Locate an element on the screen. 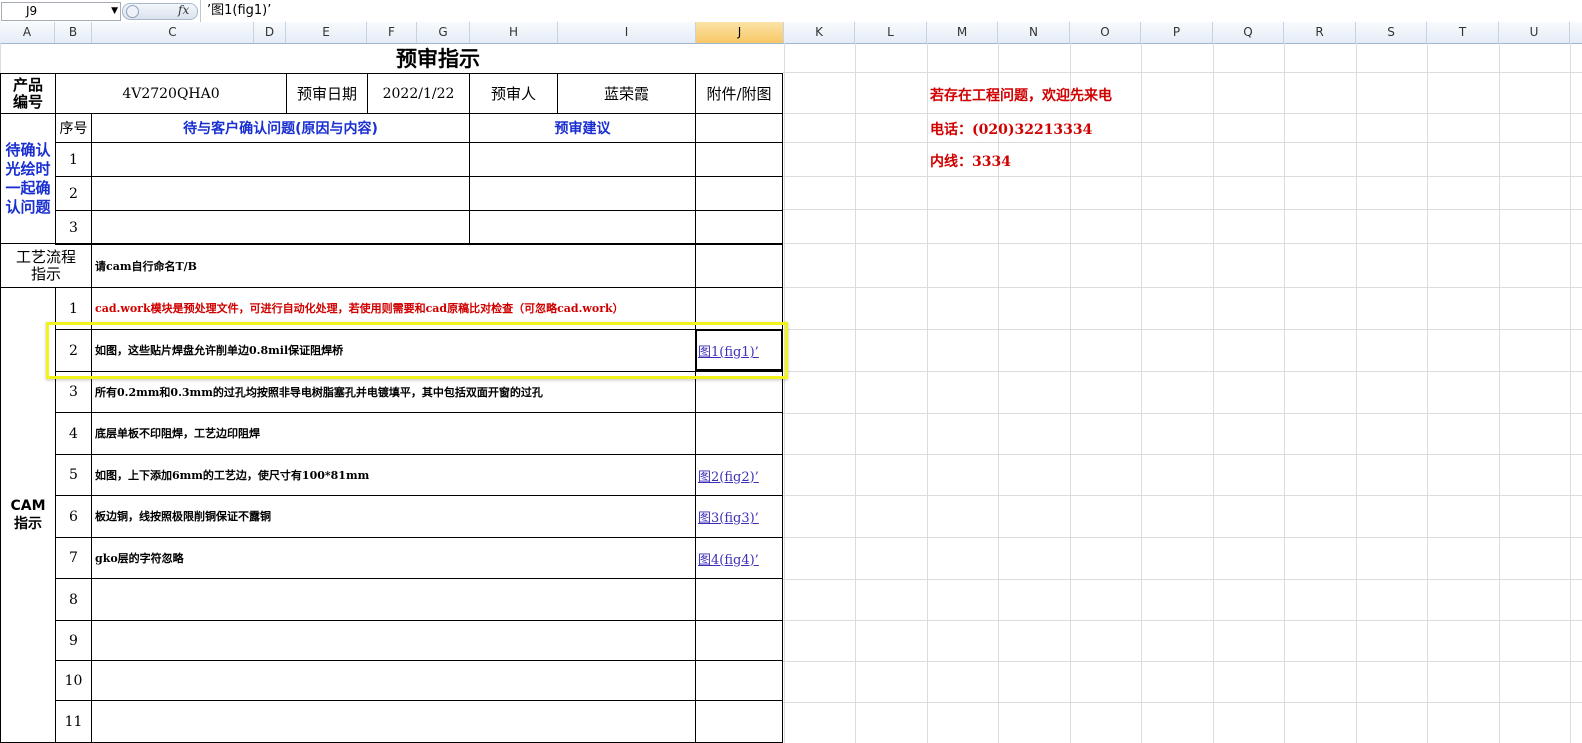 This screenshot has height=743, width=1582. process-attach-cell is located at coordinates (739, 265).